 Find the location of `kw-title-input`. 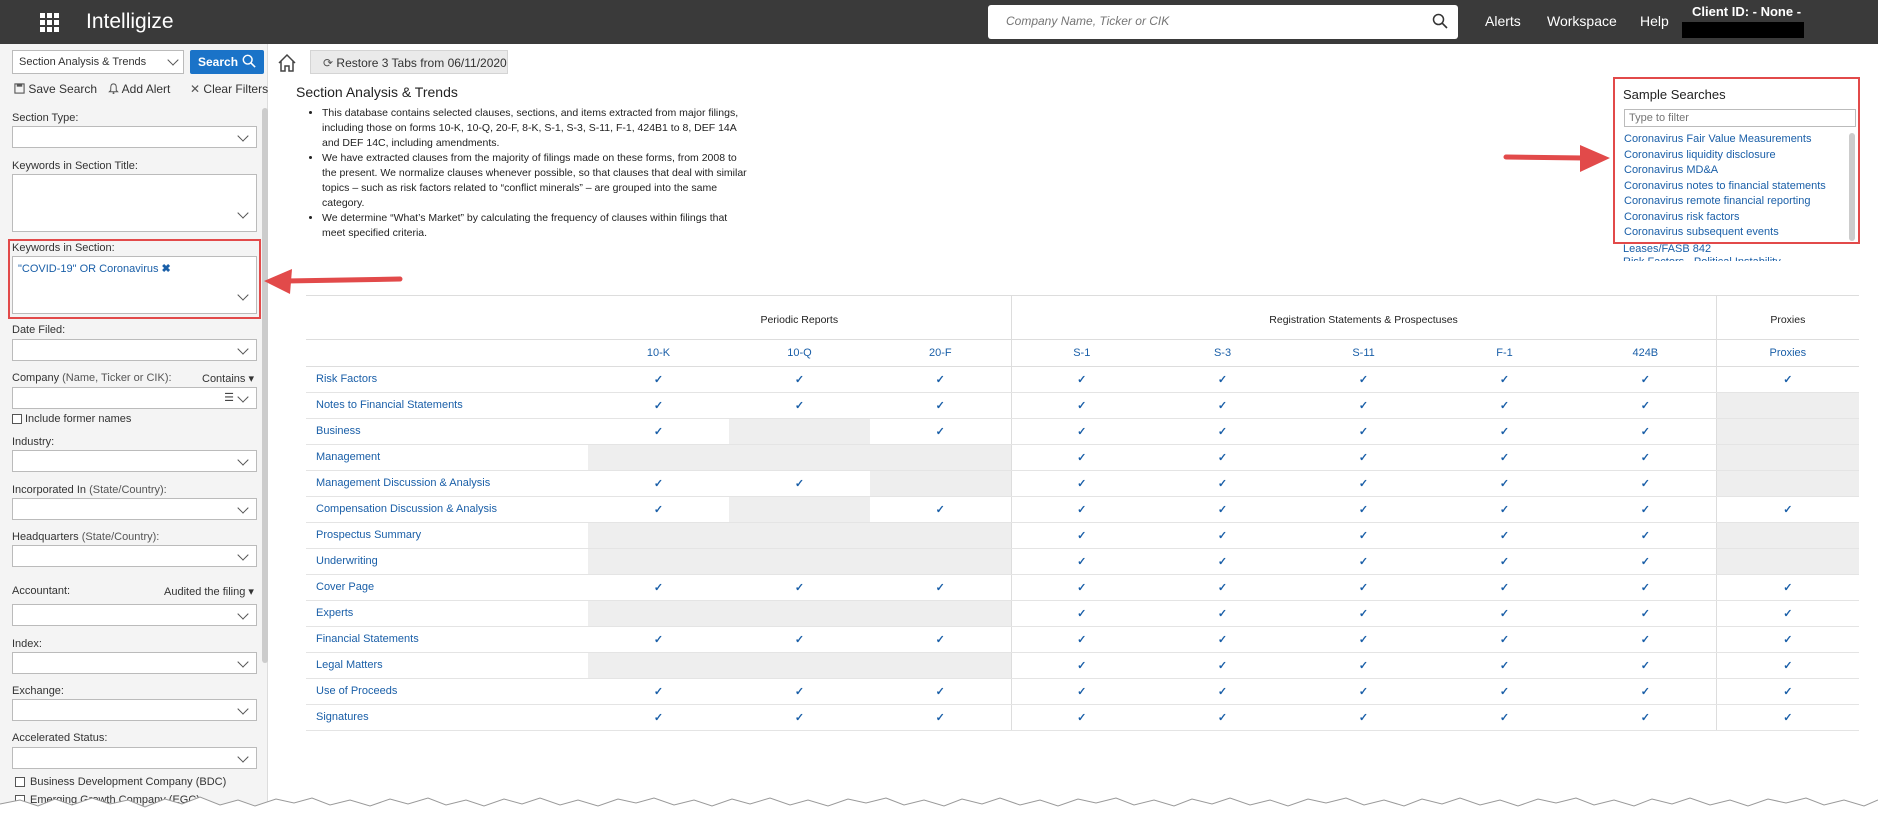

kw-title-input is located at coordinates (134, 203).